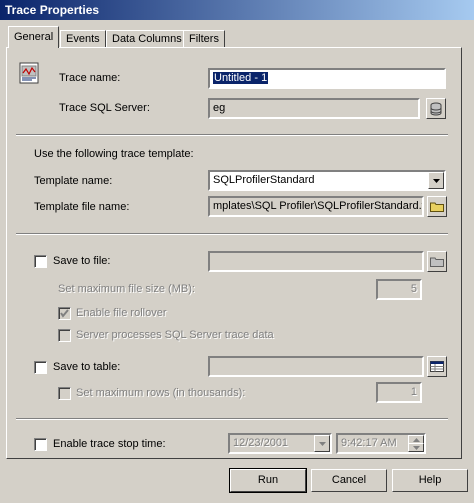  I want to click on save-to-table-checkbox, so click(40, 367).